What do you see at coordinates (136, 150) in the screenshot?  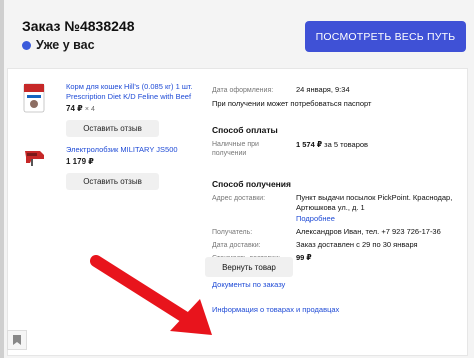 I see `product-link-jigsaw: Электролобзик MILITARY JS500` at bounding box center [136, 150].